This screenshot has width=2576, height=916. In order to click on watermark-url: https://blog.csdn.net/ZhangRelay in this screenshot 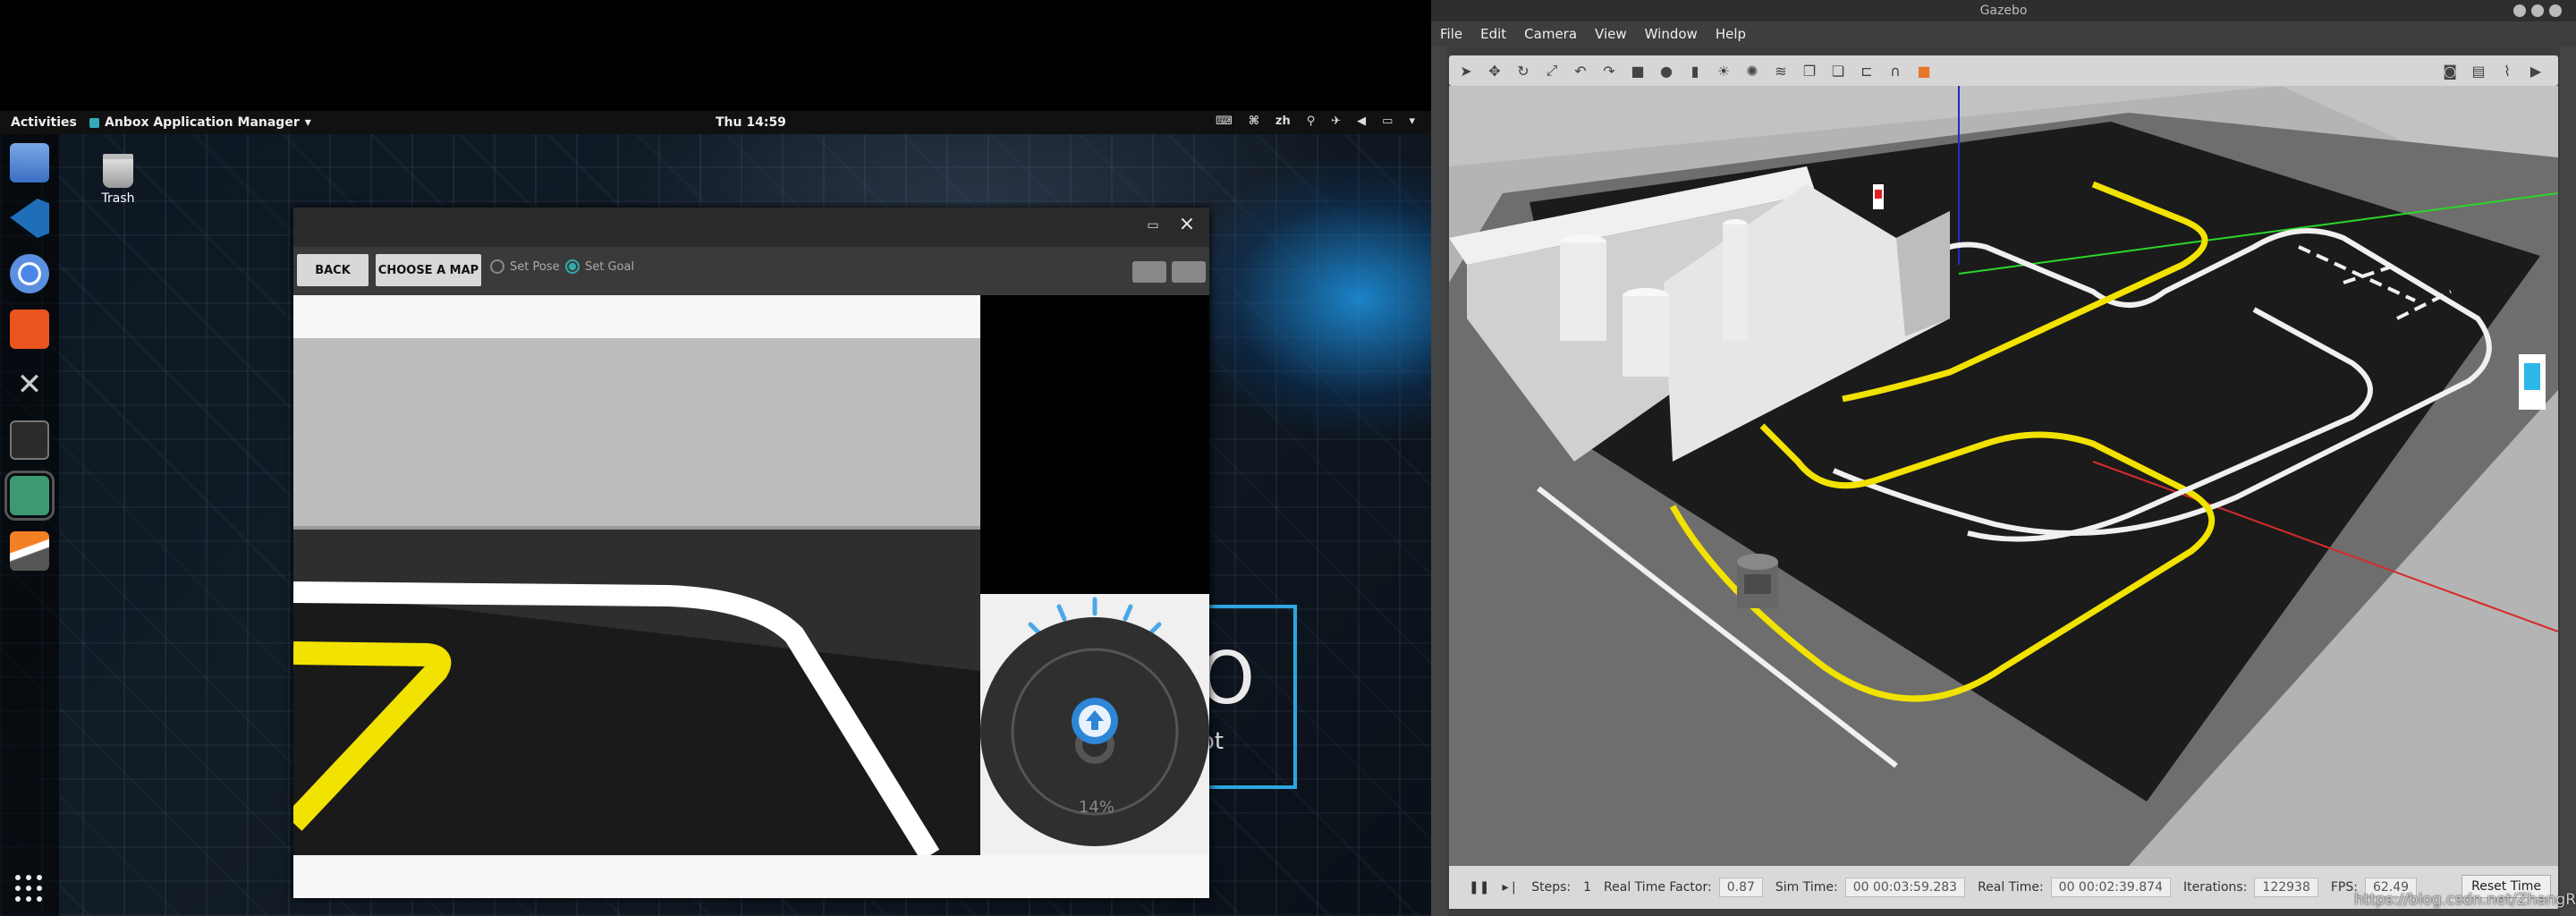, I will do `click(2465, 900)`.